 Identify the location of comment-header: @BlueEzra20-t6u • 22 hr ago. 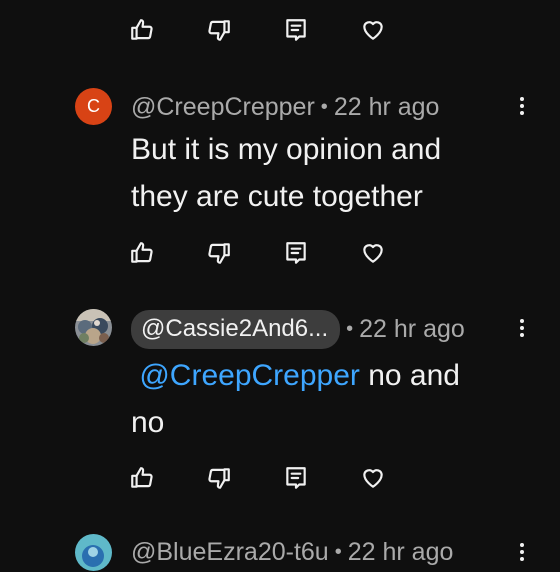
(292, 552).